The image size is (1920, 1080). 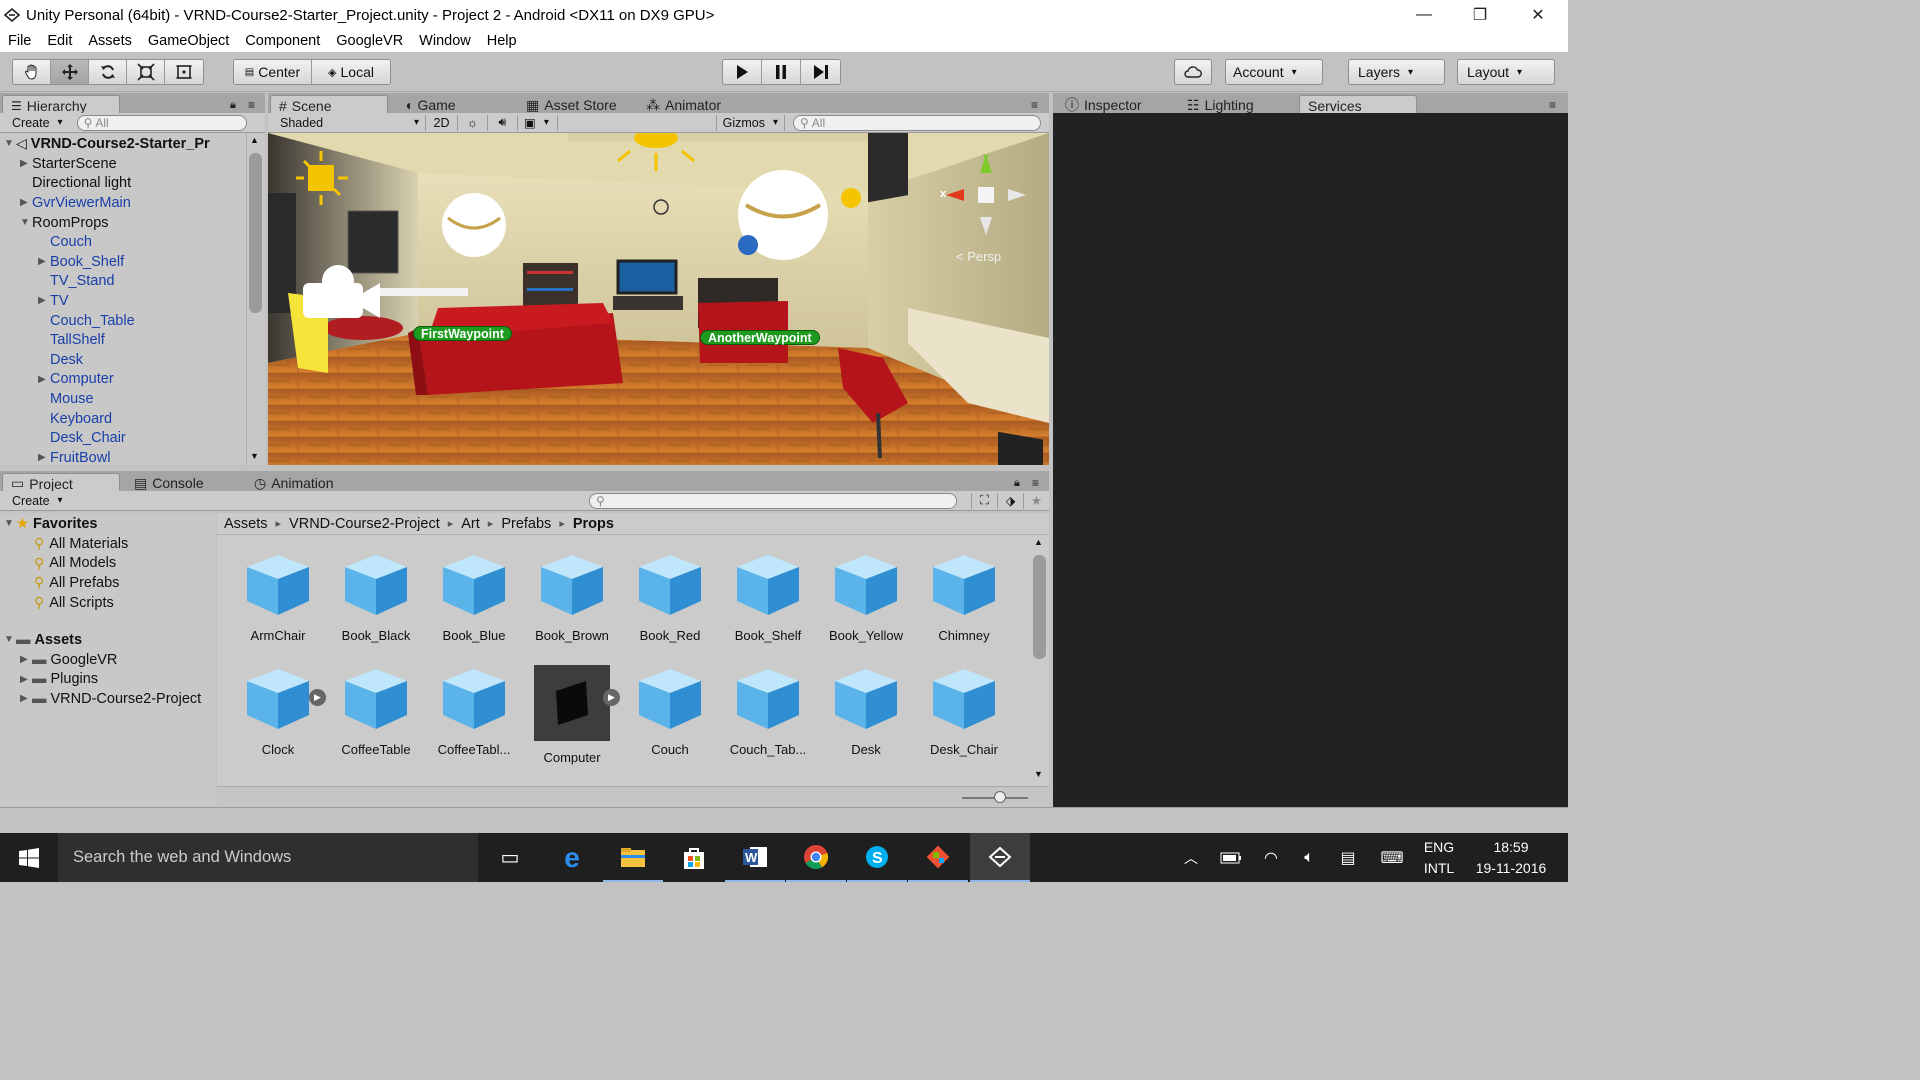 What do you see at coordinates (503, 122) in the screenshot?
I see `audio-icon: 🔊︎` at bounding box center [503, 122].